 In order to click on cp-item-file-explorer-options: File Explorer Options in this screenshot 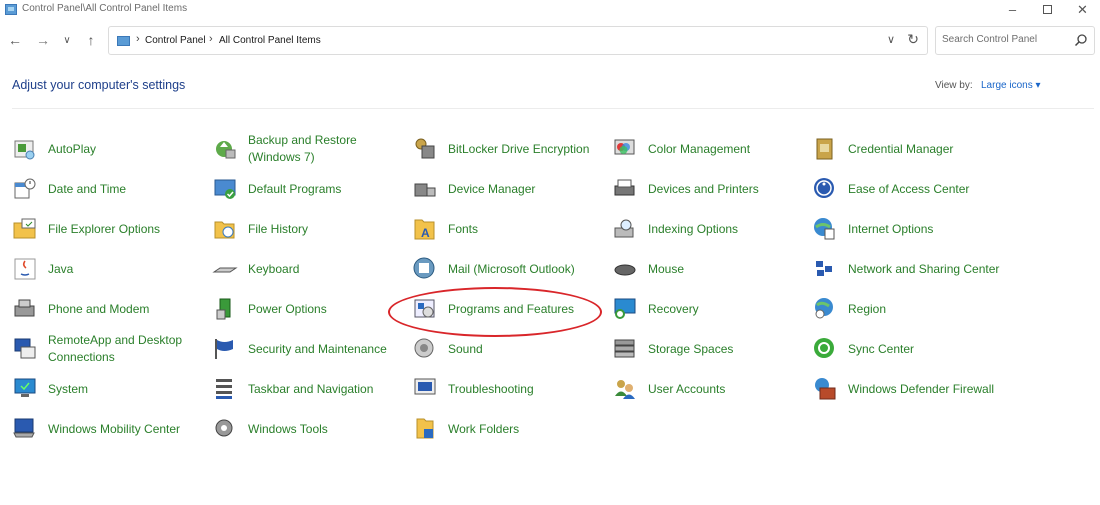, I will do `click(110, 229)`.